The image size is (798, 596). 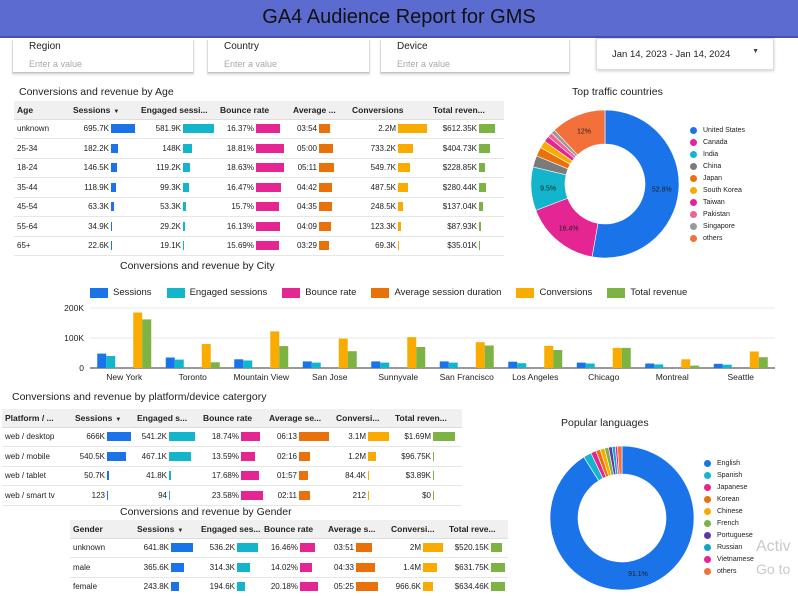 I want to click on city-legend-item: Conversions, so click(x=554, y=292).